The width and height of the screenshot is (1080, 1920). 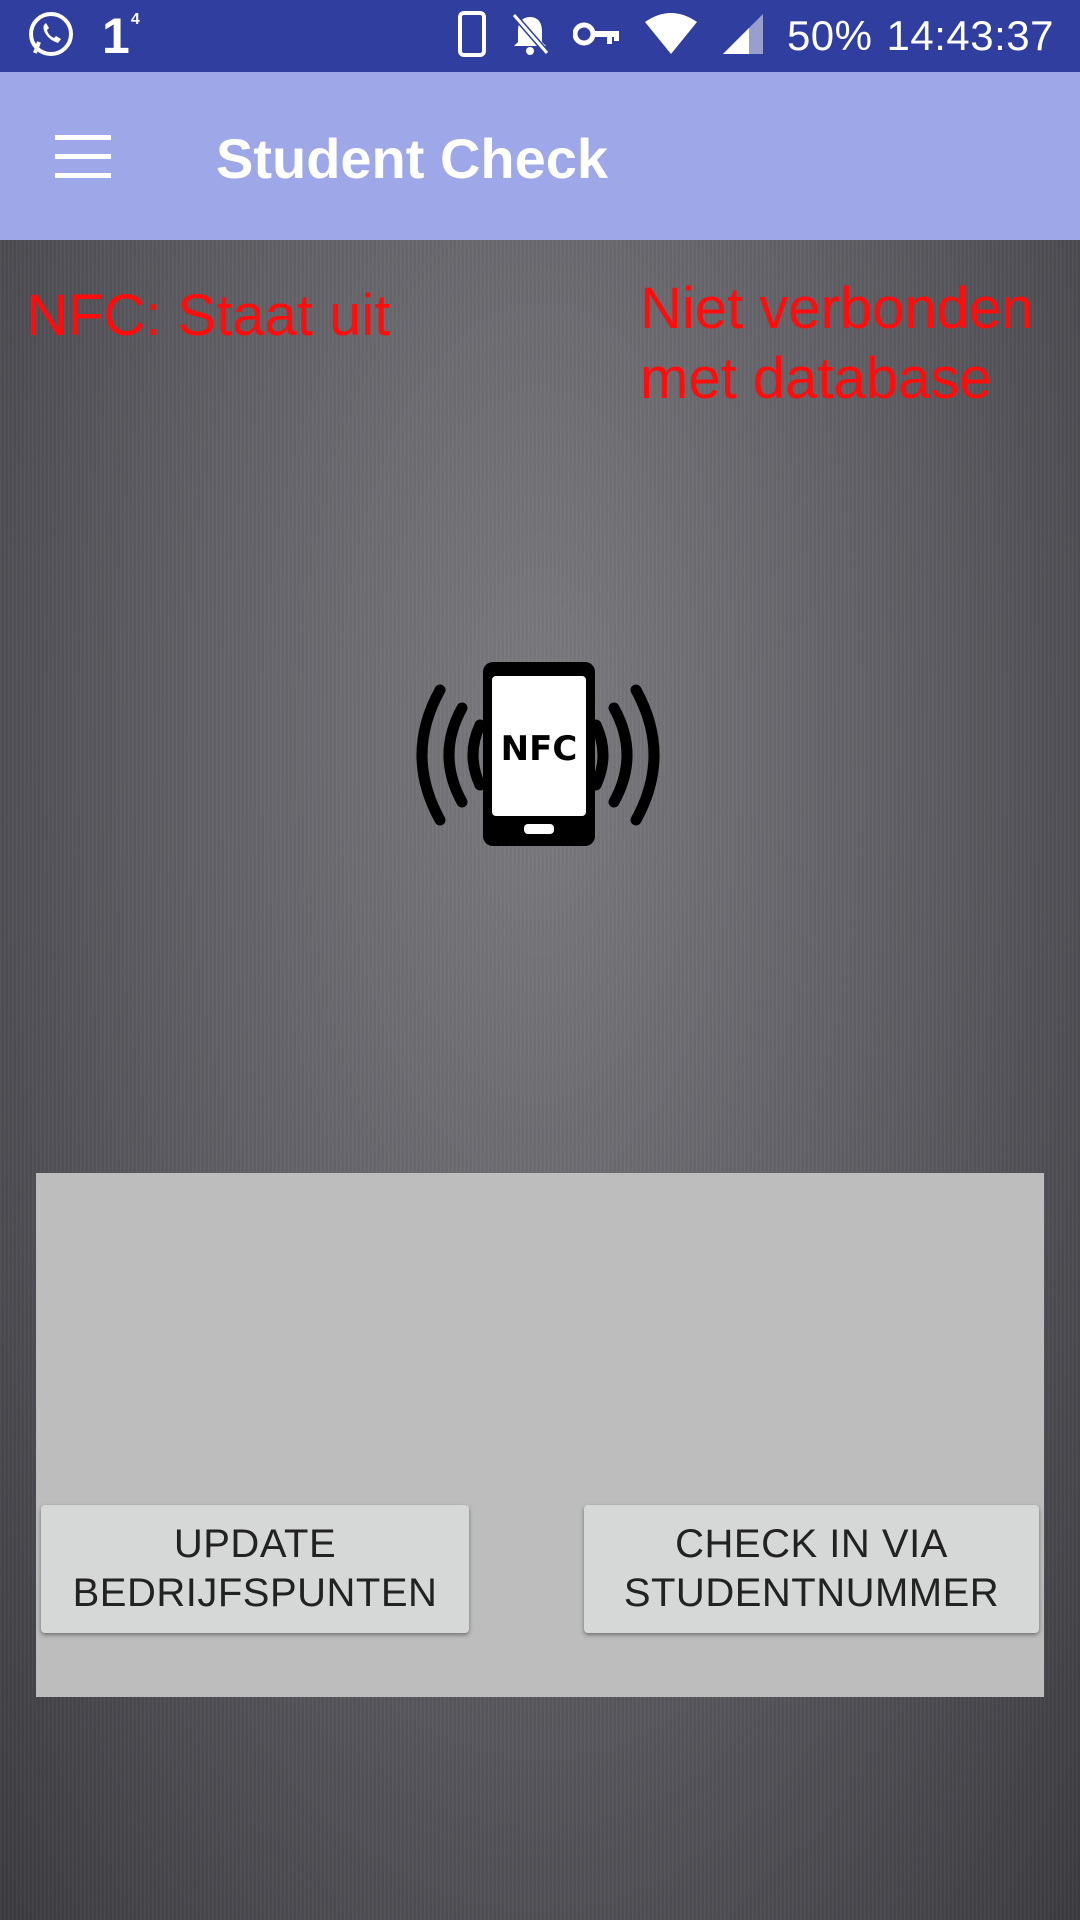 I want to click on app-bar: Student Check, so click(x=540, y=156).